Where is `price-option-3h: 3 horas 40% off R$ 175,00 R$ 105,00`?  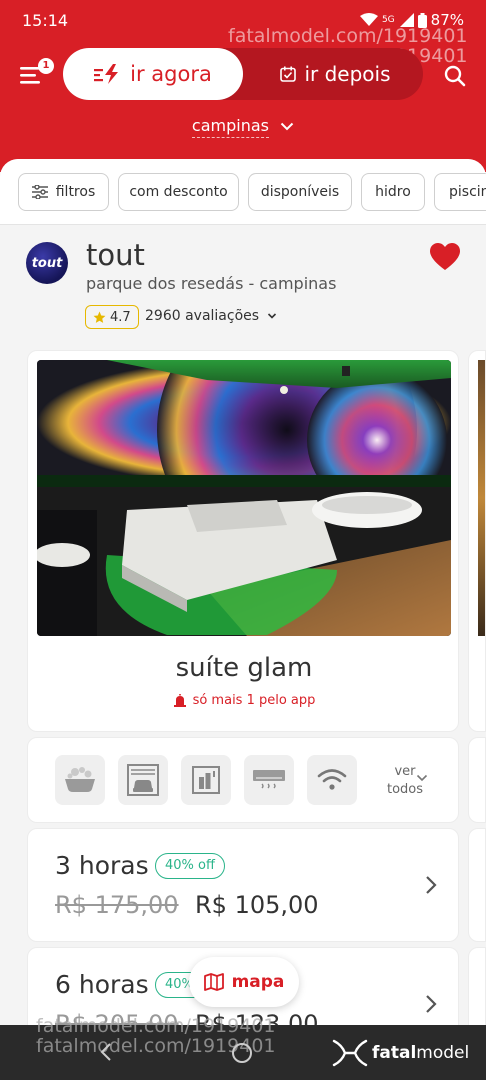 price-option-3h: 3 horas 40% off R$ 175,00 R$ 105,00 is located at coordinates (243, 885).